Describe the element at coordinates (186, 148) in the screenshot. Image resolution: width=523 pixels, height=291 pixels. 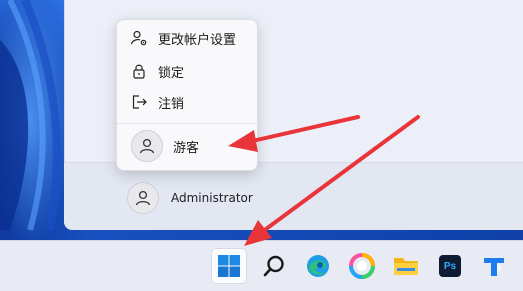
I see `guest-user-label: 游客` at that location.